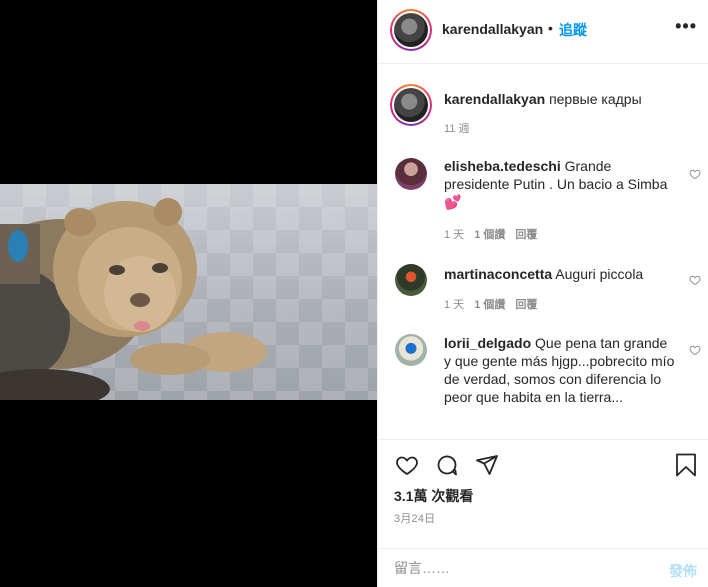 This screenshot has height=587, width=708. Describe the element at coordinates (686, 465) in the screenshot. I see `bookmark-save-icon` at that location.